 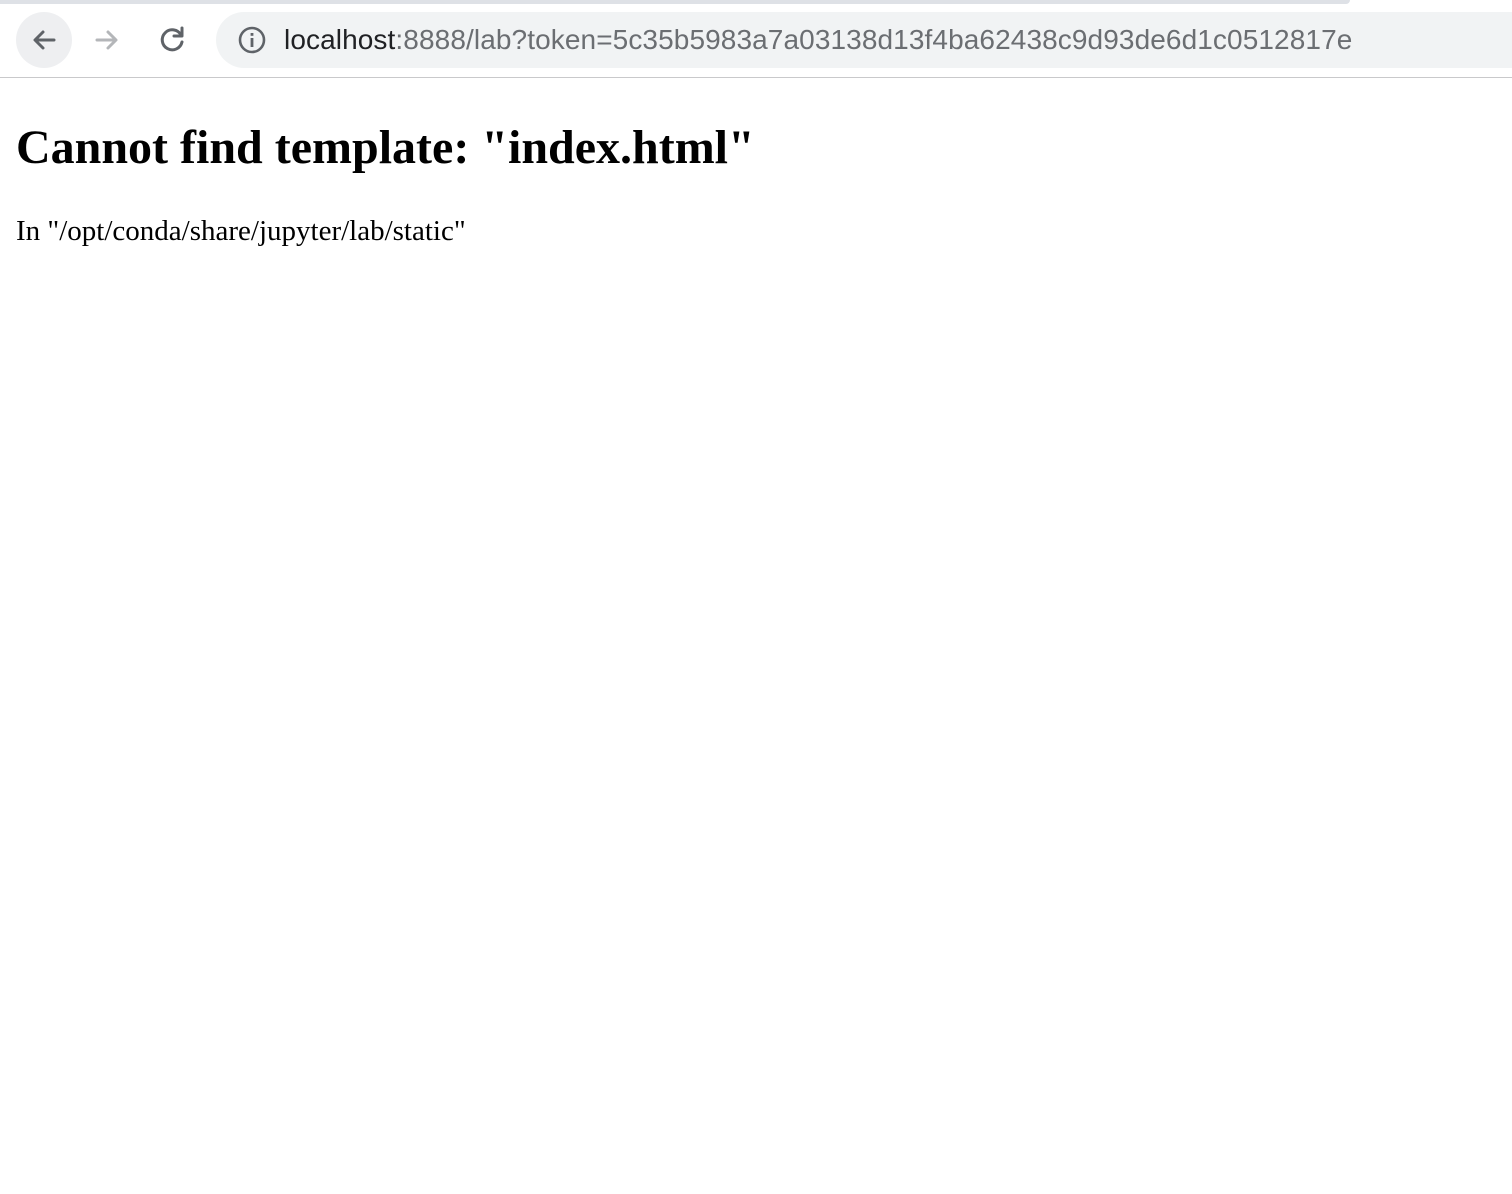 I want to click on reload-button, so click(x=172, y=40).